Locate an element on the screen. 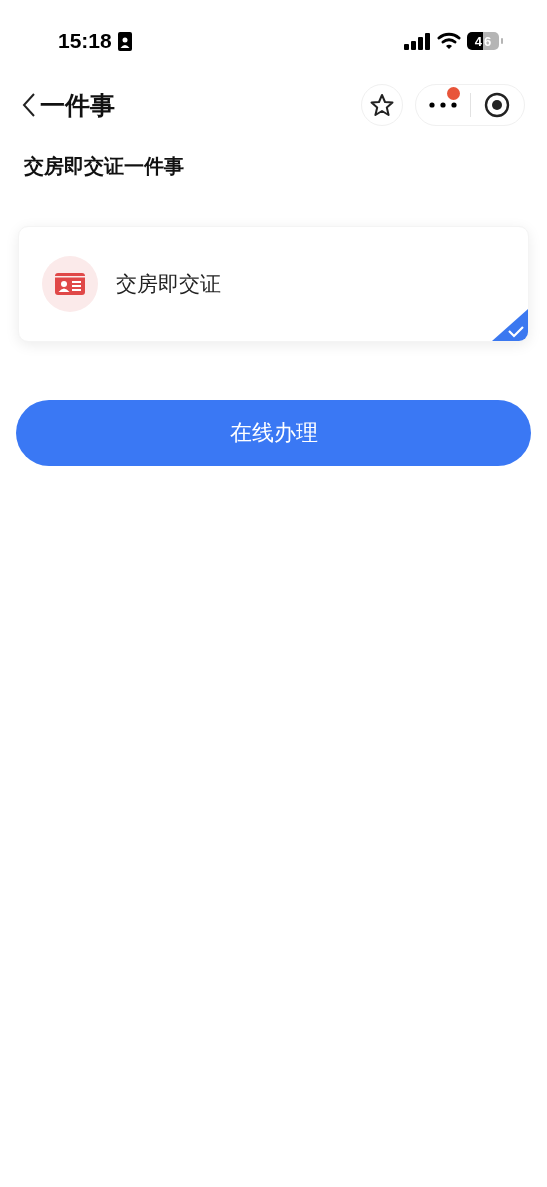 The height and width of the screenshot is (1187, 547). favorite-button is located at coordinates (382, 105).